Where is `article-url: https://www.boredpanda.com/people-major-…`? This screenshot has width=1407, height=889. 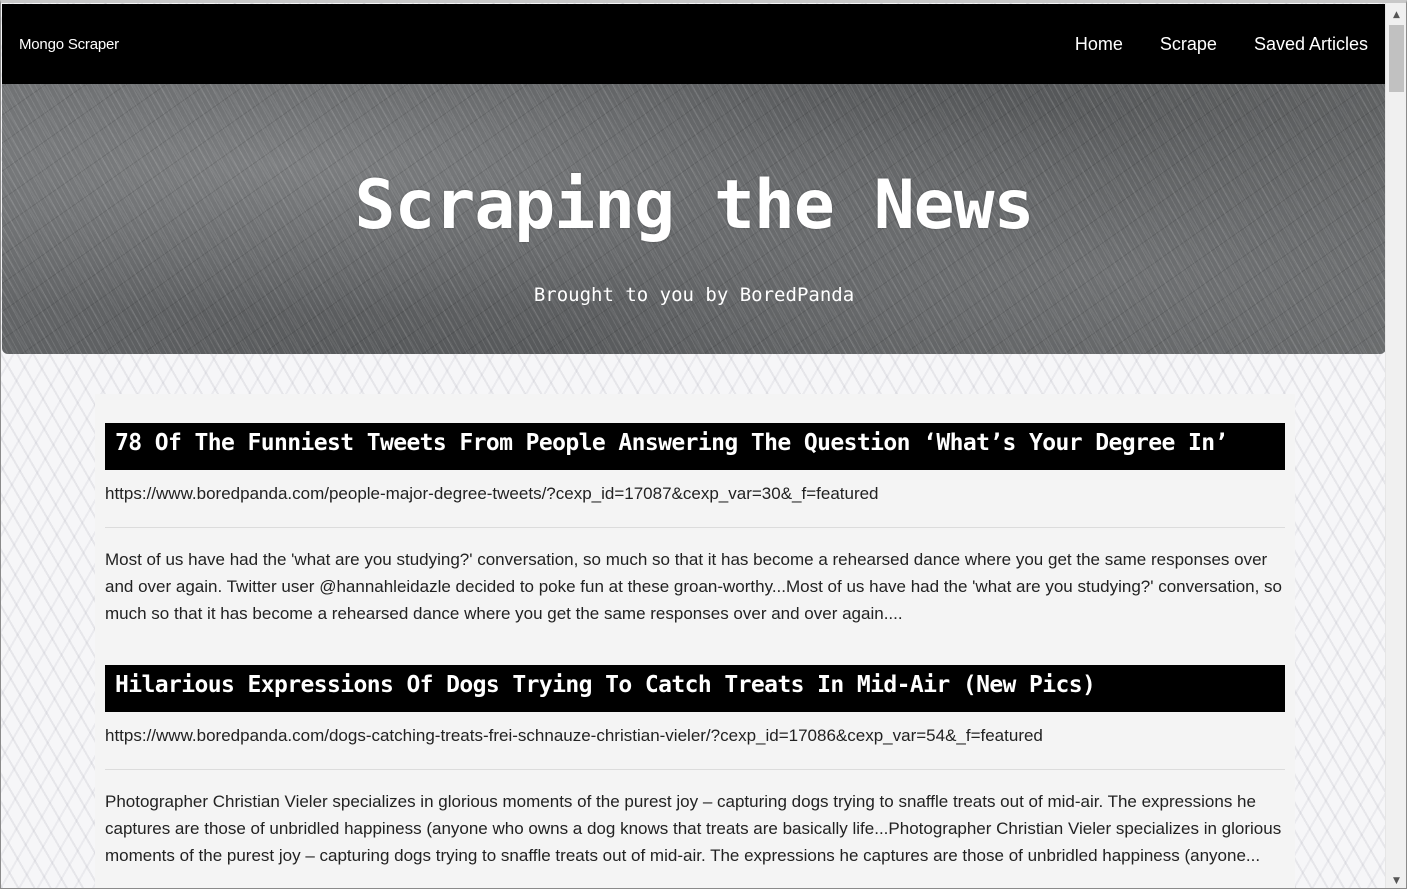 article-url: https://www.boredpanda.com/people-major-… is located at coordinates (695, 499).